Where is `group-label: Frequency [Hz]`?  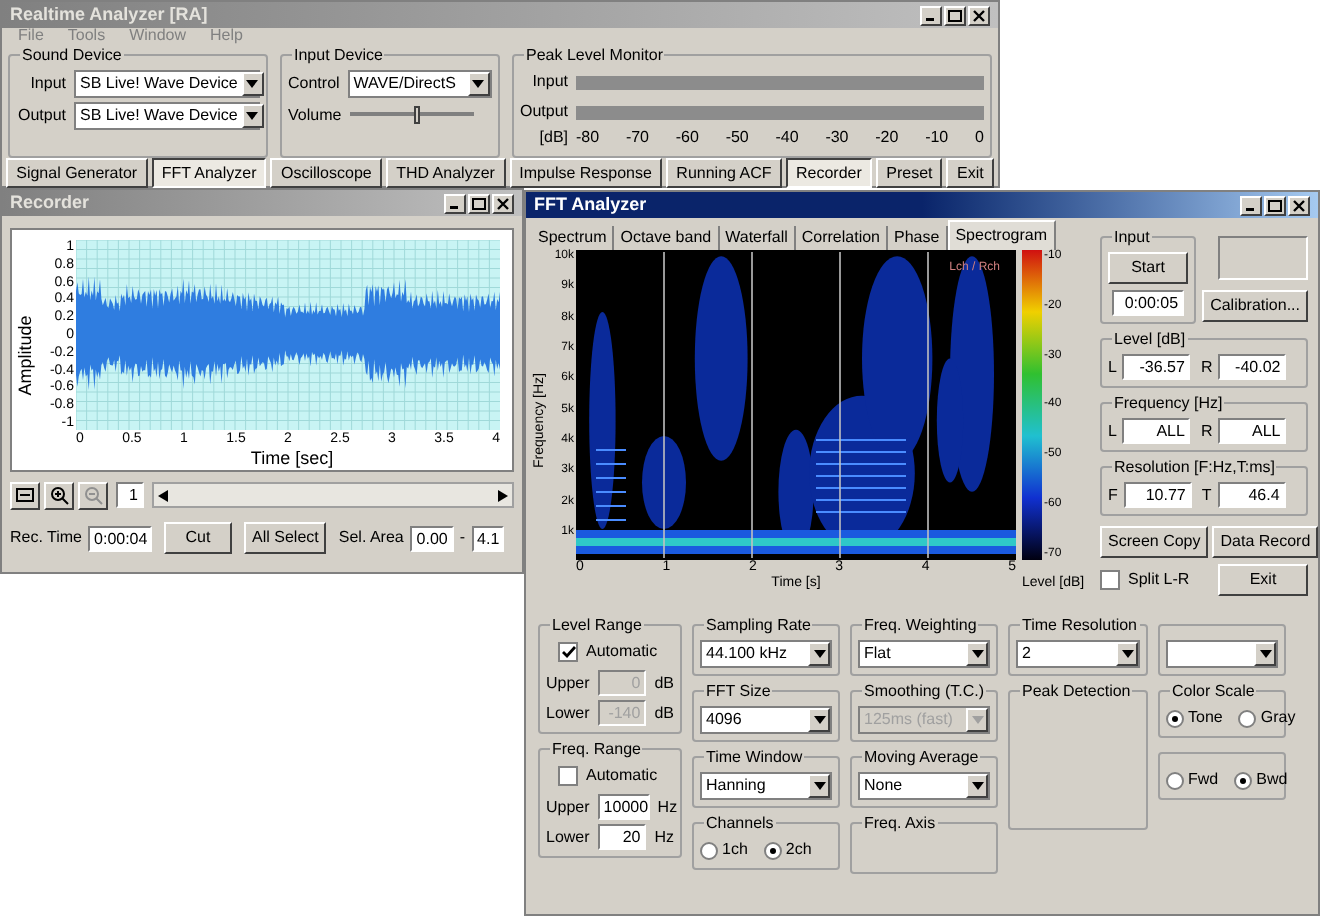 group-label: Frequency [Hz] is located at coordinates (1168, 403).